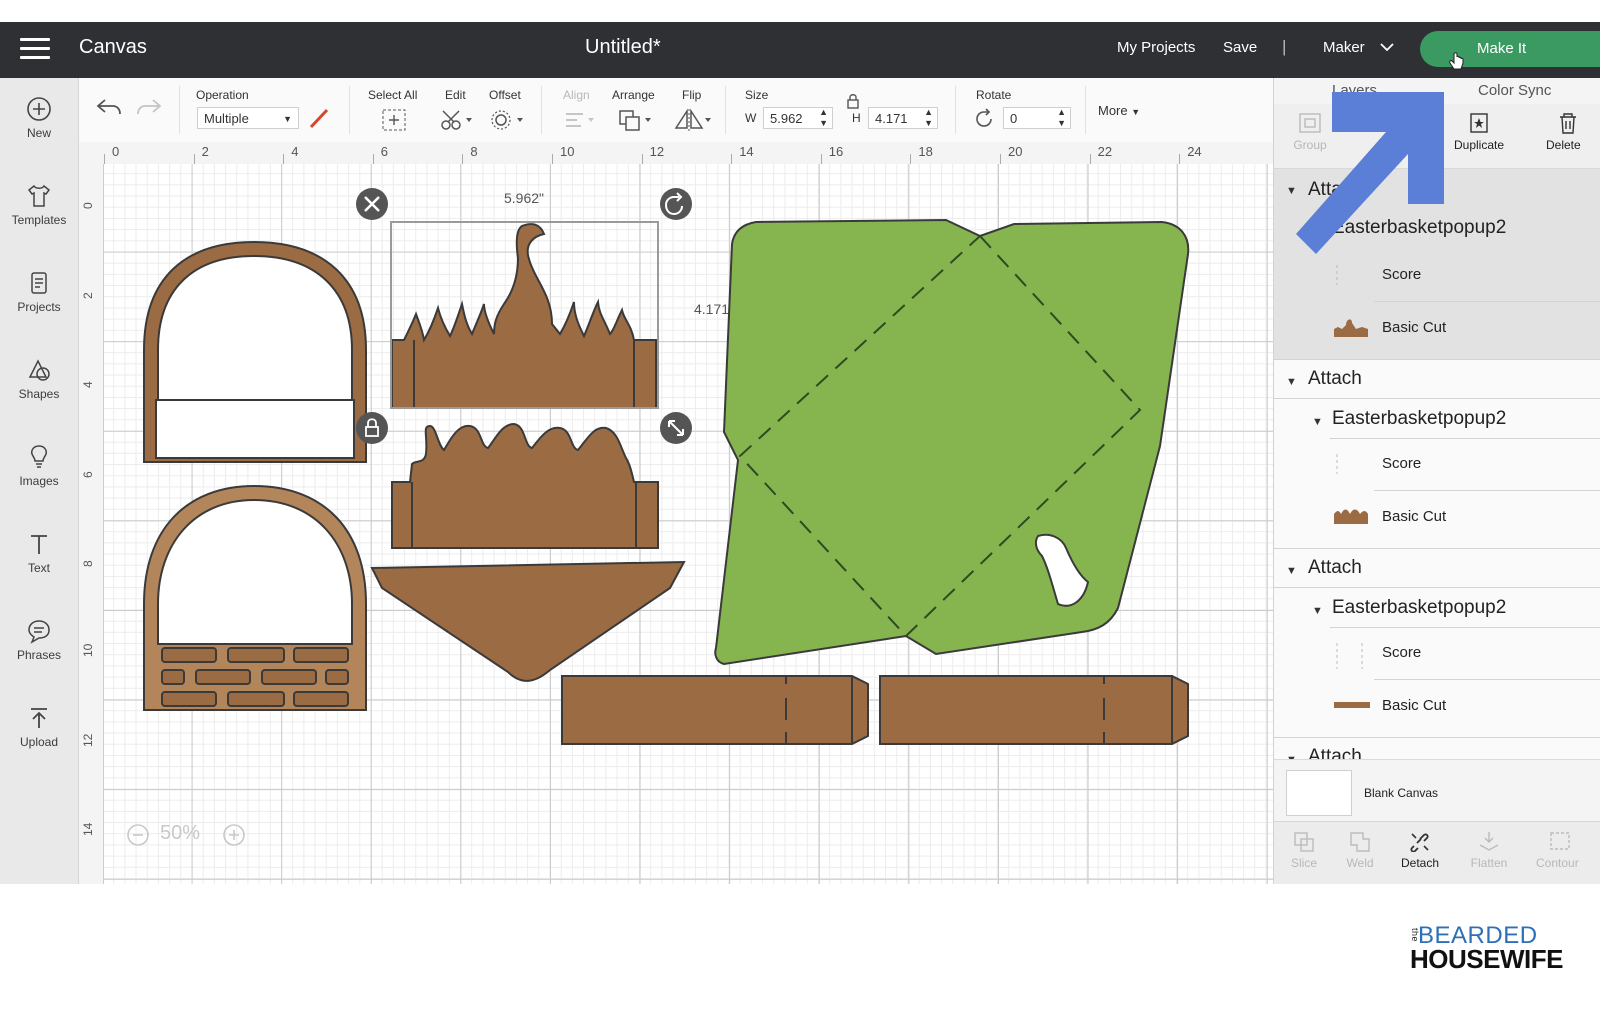  I want to click on delete-button: Delete, so click(1569, 132).